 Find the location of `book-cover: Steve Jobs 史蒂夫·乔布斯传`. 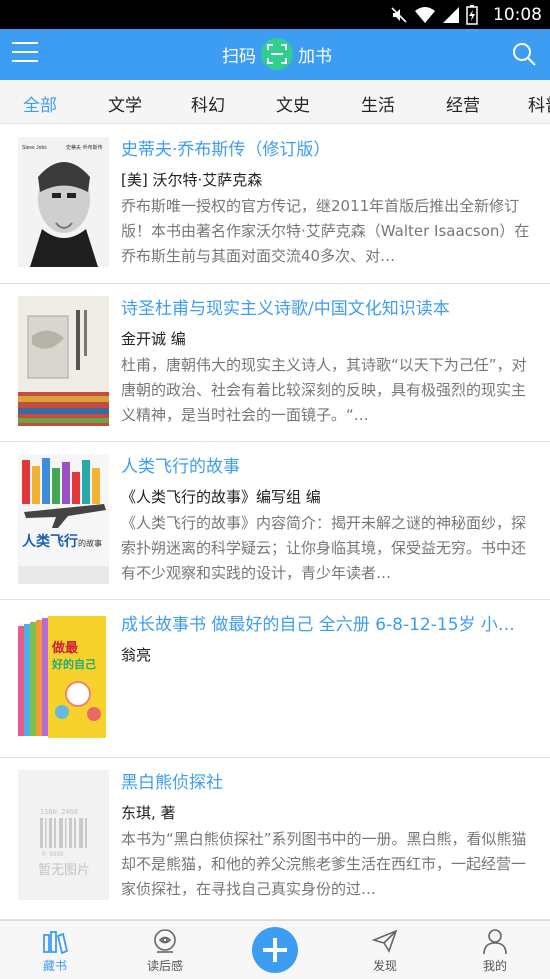

book-cover: Steve Jobs 史蒂夫·乔布斯传 is located at coordinates (63, 202).